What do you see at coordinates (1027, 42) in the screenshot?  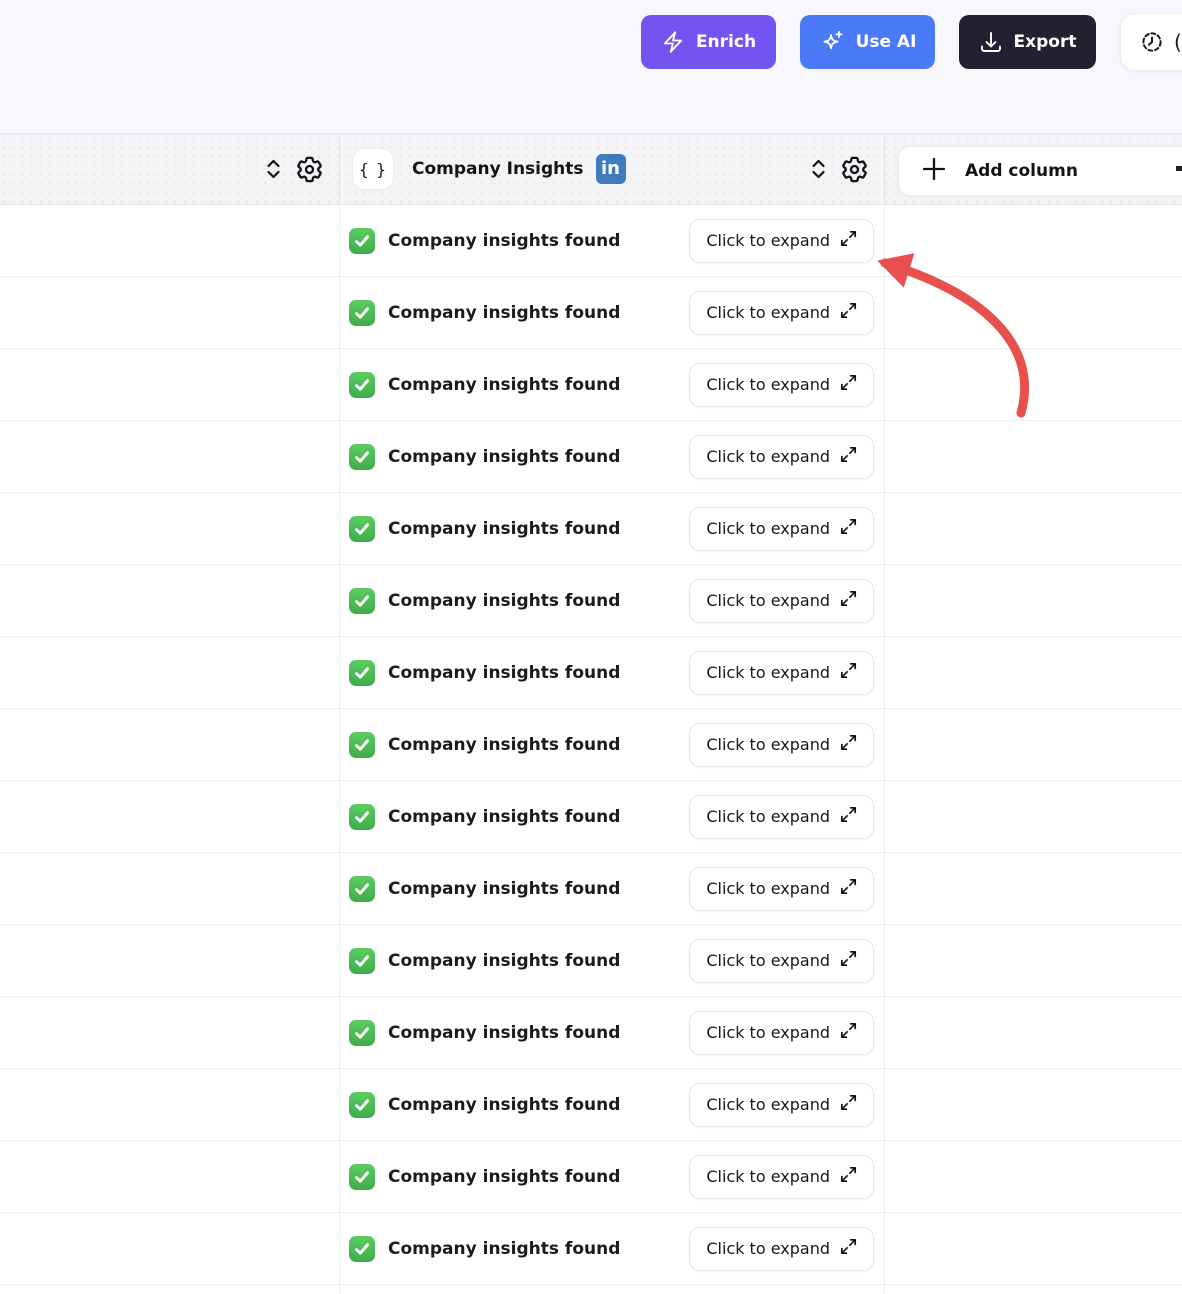 I see `export-button: Export` at bounding box center [1027, 42].